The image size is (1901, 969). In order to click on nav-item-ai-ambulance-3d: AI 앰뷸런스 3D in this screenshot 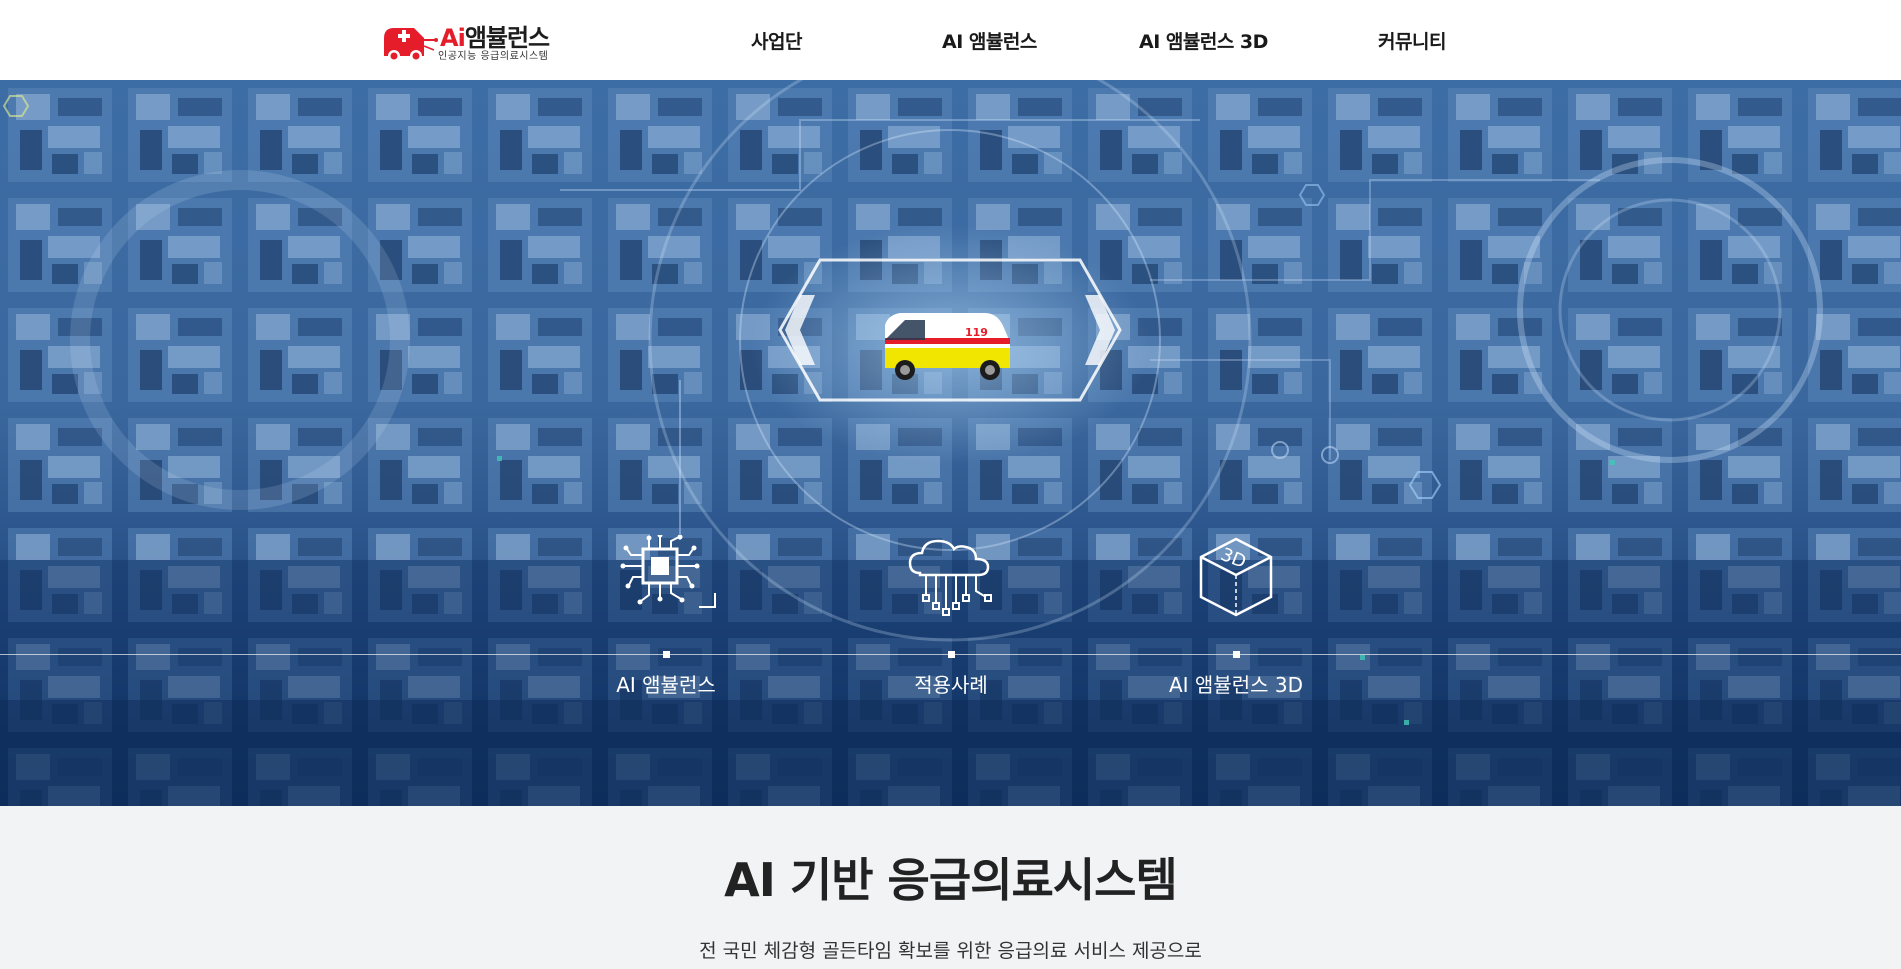, I will do `click(1203, 40)`.